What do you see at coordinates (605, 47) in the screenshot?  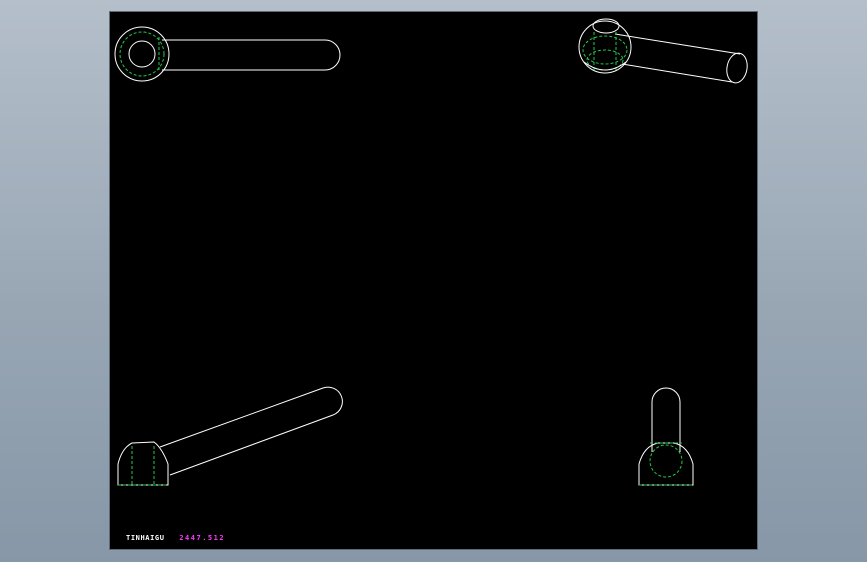 I see `iso-boss-body` at bounding box center [605, 47].